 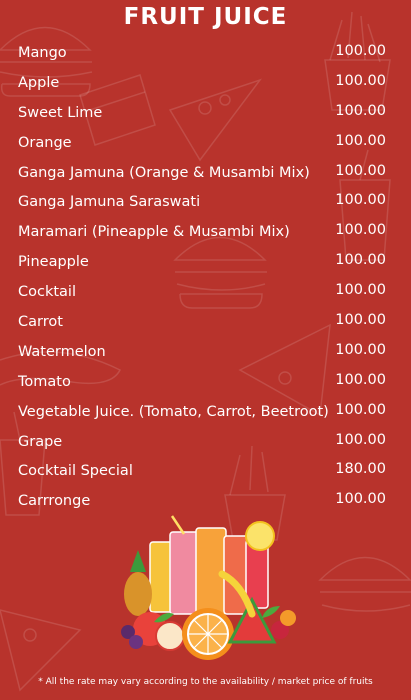 What do you see at coordinates (39, 82) in the screenshot?
I see `item-name: Apple` at bounding box center [39, 82].